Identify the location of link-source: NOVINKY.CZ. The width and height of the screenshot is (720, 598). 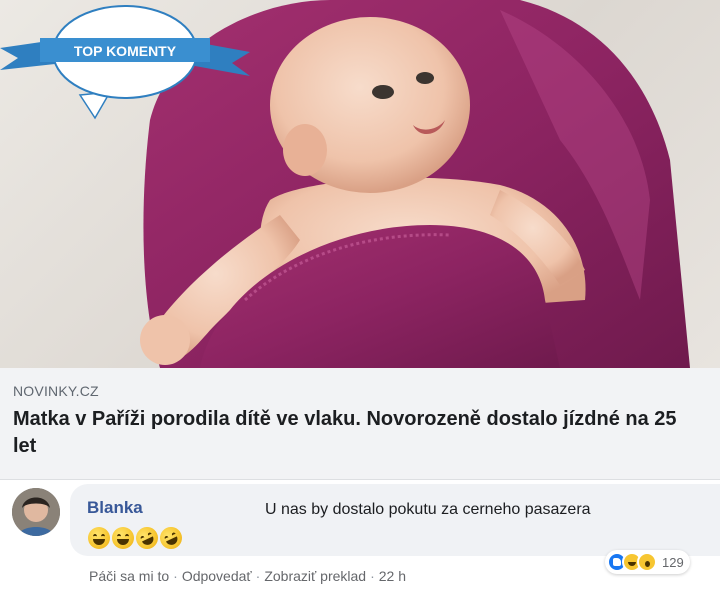
(56, 391).